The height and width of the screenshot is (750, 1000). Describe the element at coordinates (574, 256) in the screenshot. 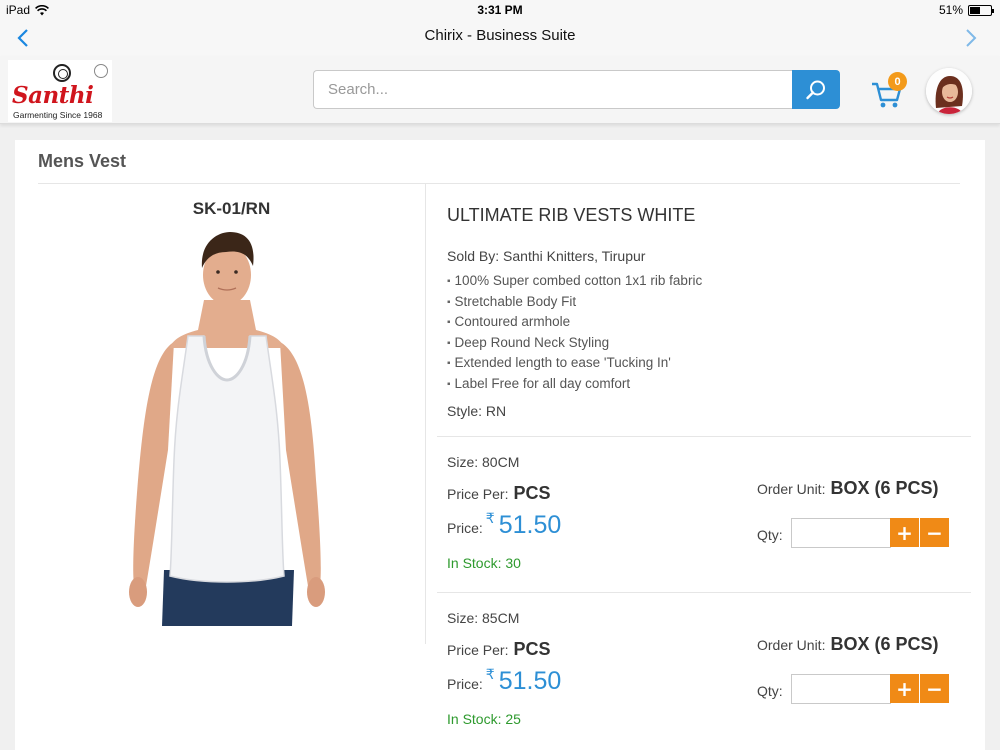

I see `sold-by-value: Santhi Knitters, Tirupur` at that location.